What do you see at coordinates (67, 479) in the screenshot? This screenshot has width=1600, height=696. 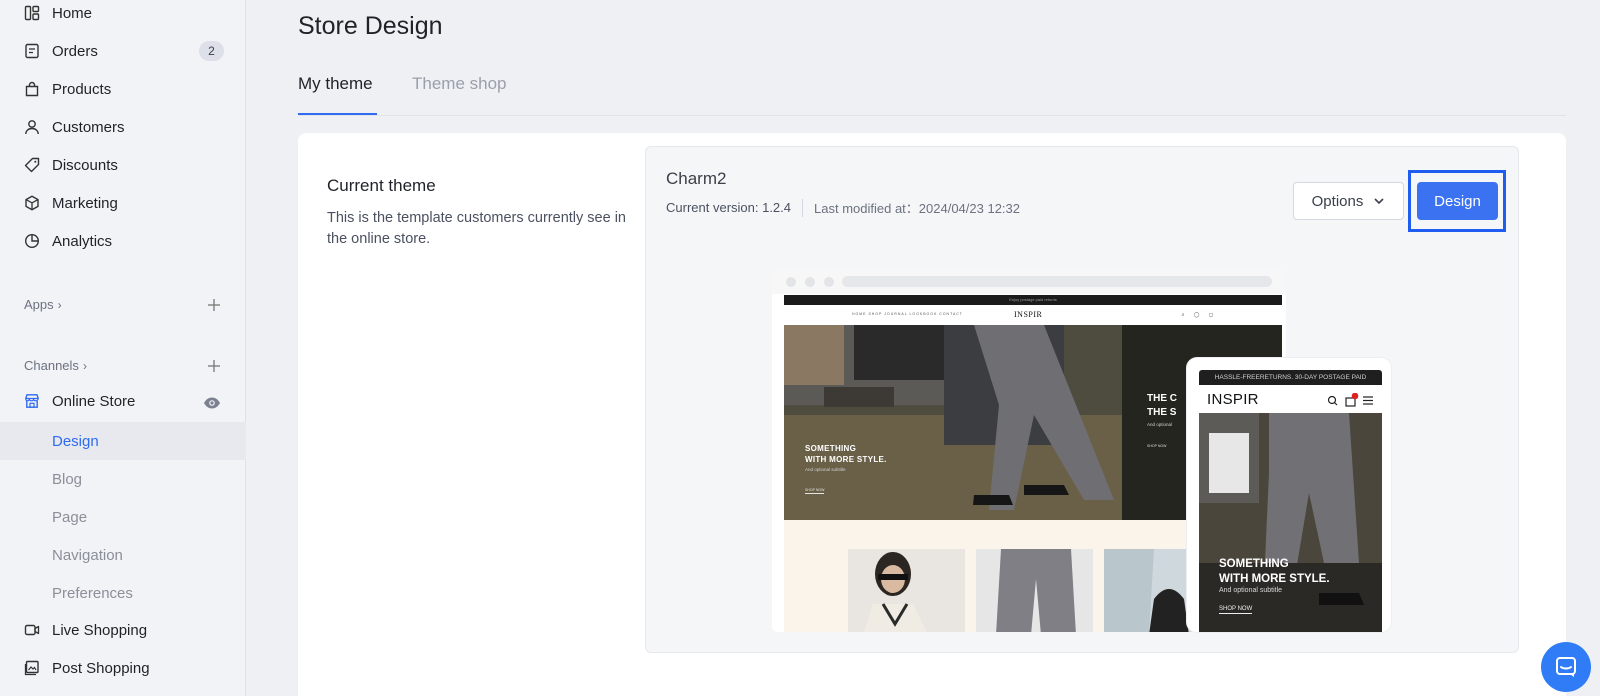 I see `sidebar-subitem-label: Blog` at bounding box center [67, 479].